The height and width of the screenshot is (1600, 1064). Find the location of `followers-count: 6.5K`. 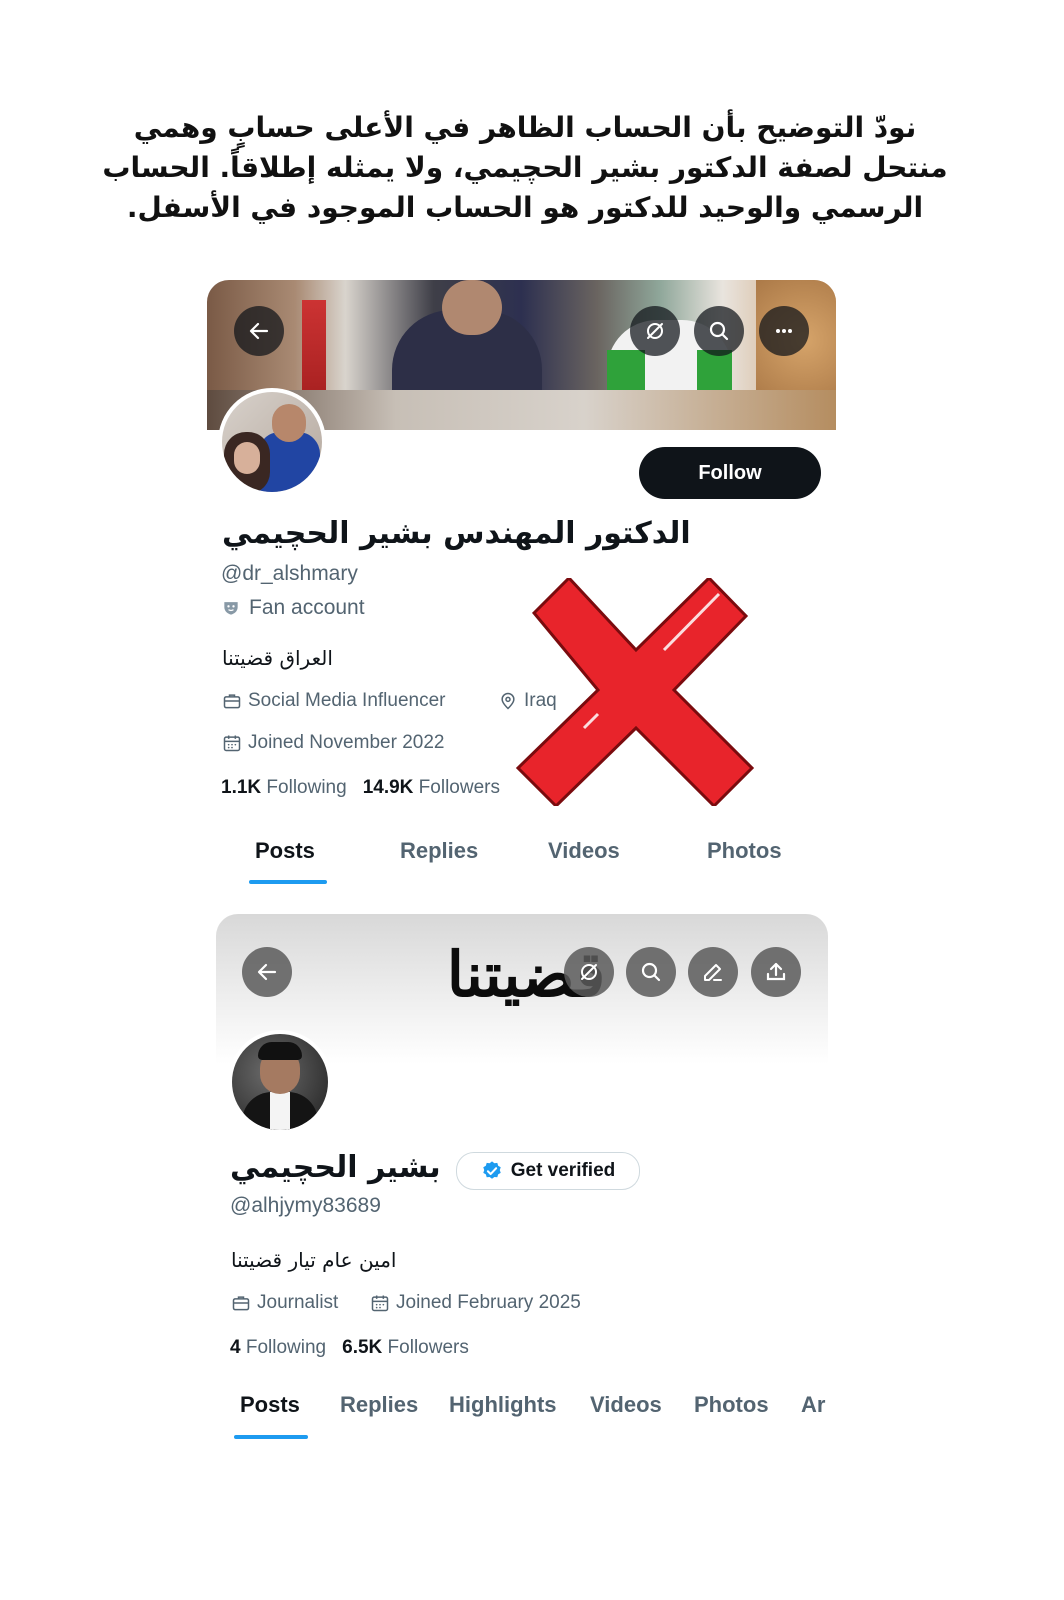

followers-count: 6.5K is located at coordinates (362, 1347).